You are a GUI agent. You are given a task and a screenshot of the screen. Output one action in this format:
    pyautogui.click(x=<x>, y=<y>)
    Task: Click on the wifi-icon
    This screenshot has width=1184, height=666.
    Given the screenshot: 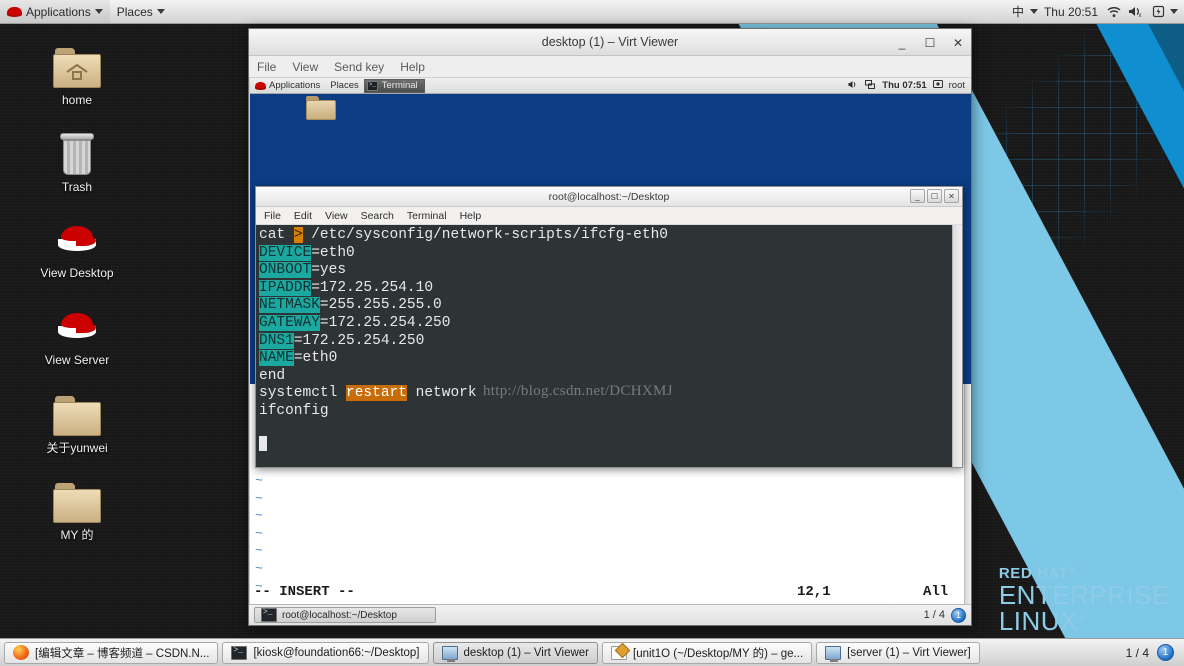 What is the action you would take?
    pyautogui.click(x=1114, y=12)
    